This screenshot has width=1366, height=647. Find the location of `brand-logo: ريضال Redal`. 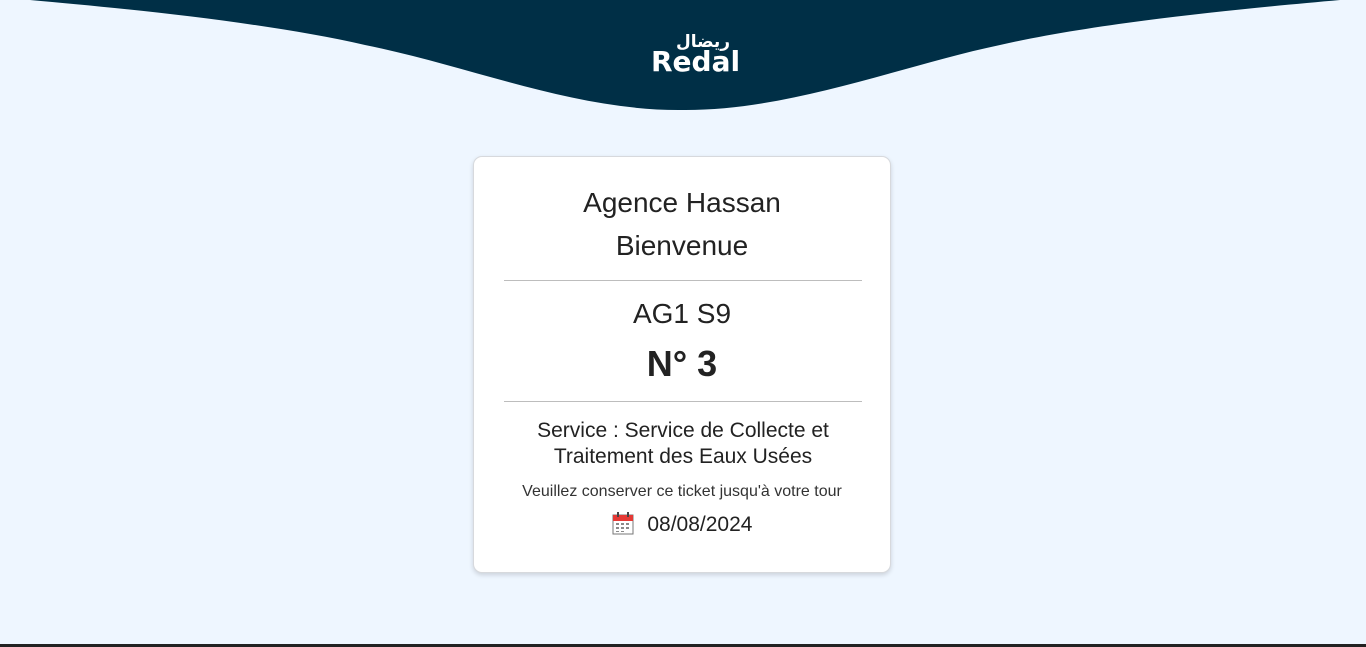

brand-logo: ريضال Redal is located at coordinates (700, 55).